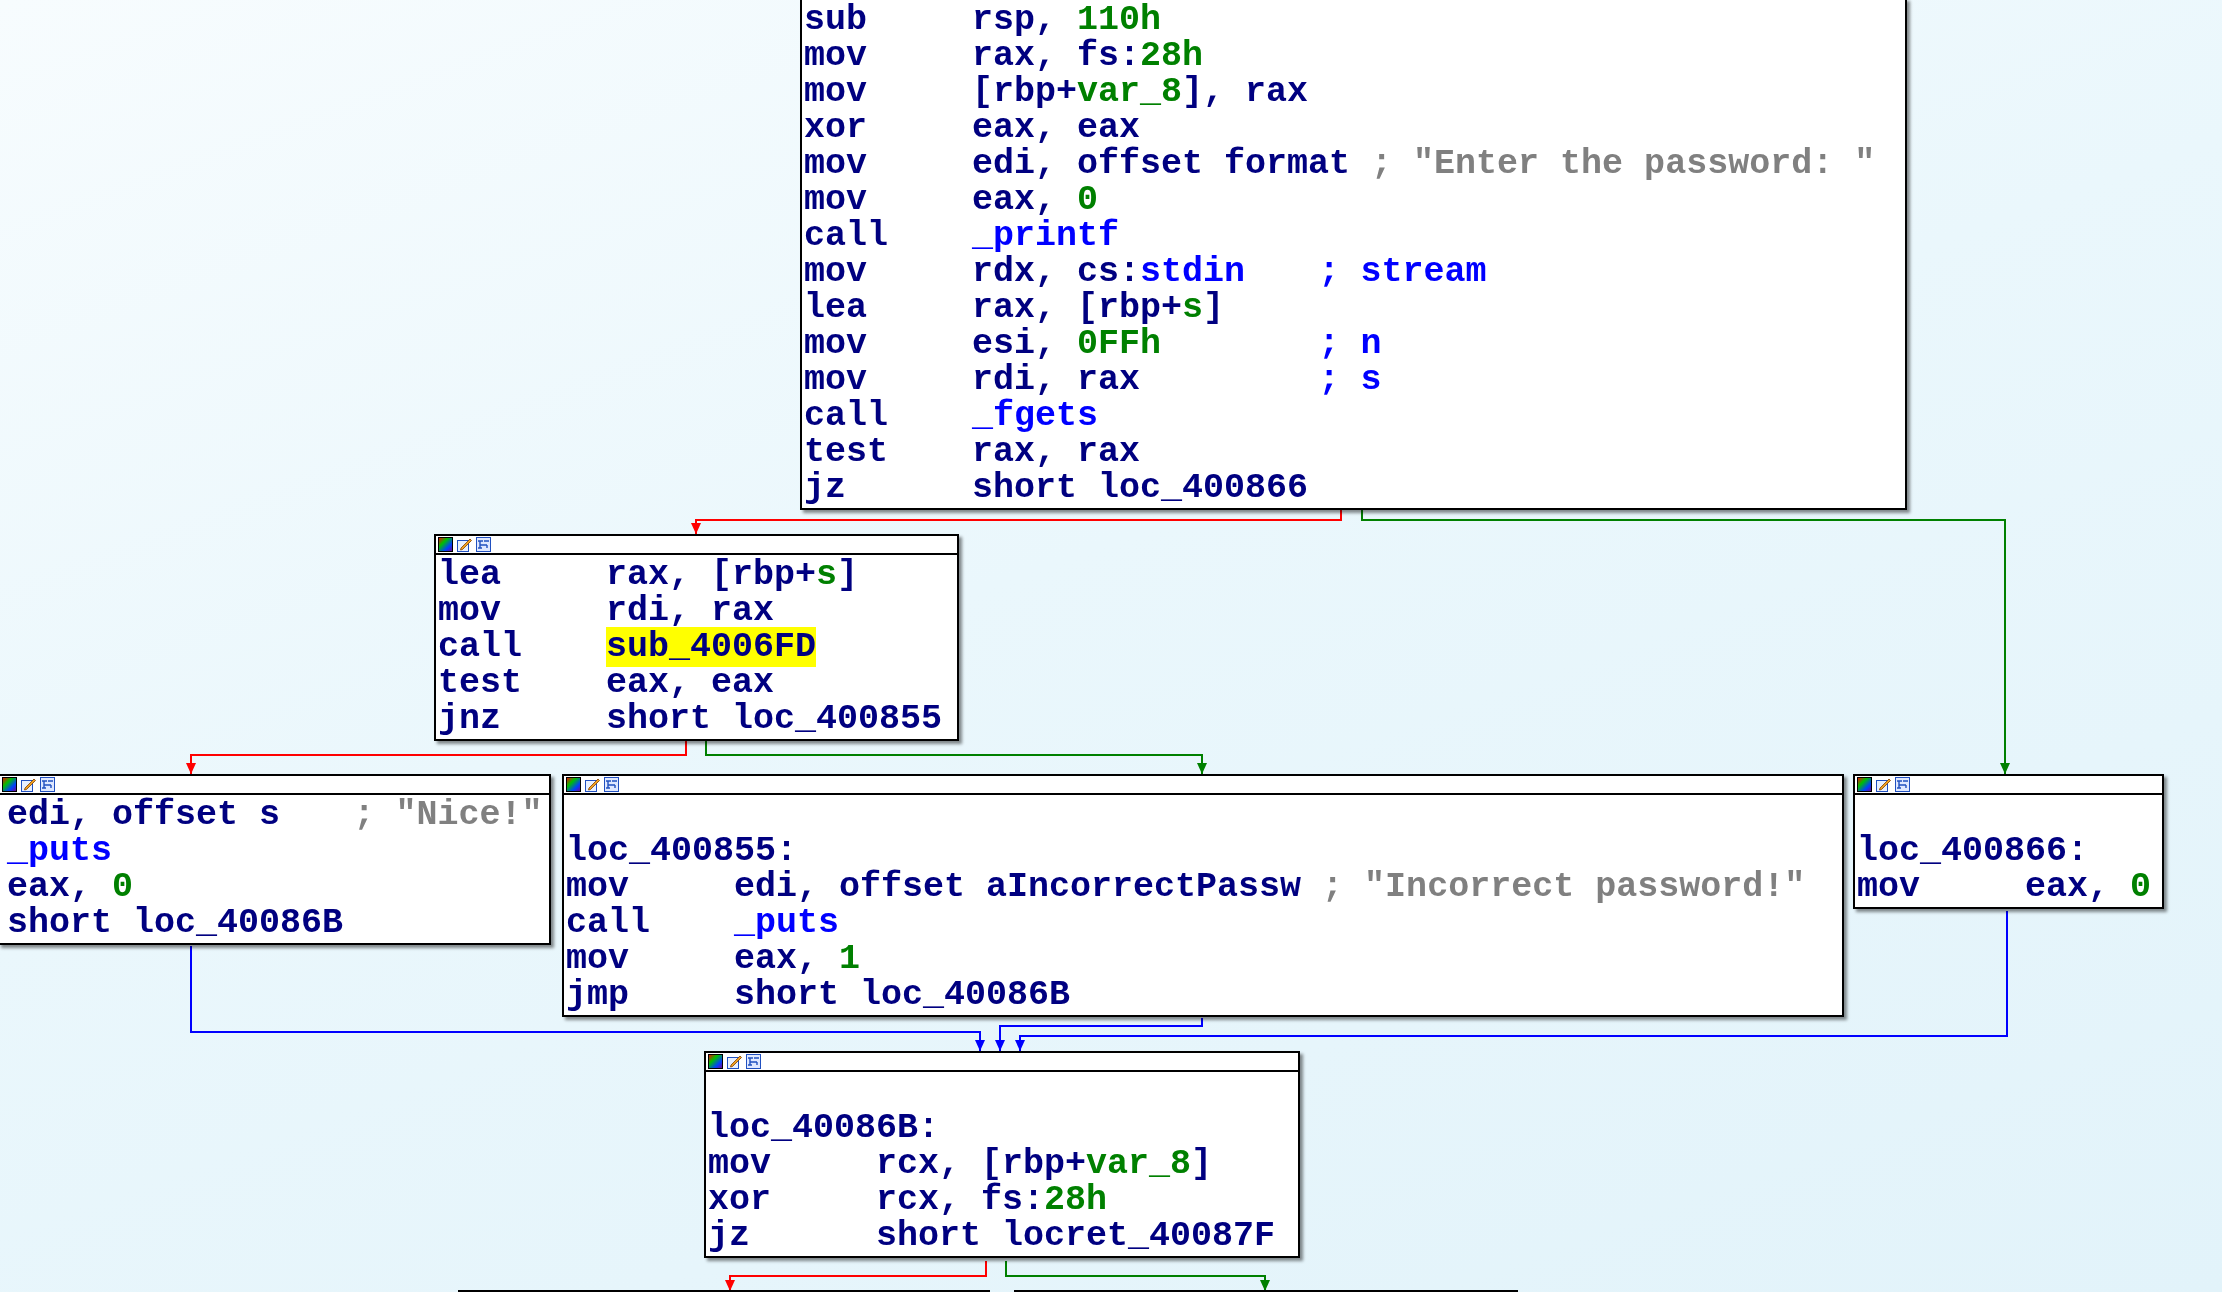 The image size is (2222, 1292). What do you see at coordinates (1623, 164) in the screenshot?
I see `code-comment: ; "Enter the password: "` at bounding box center [1623, 164].